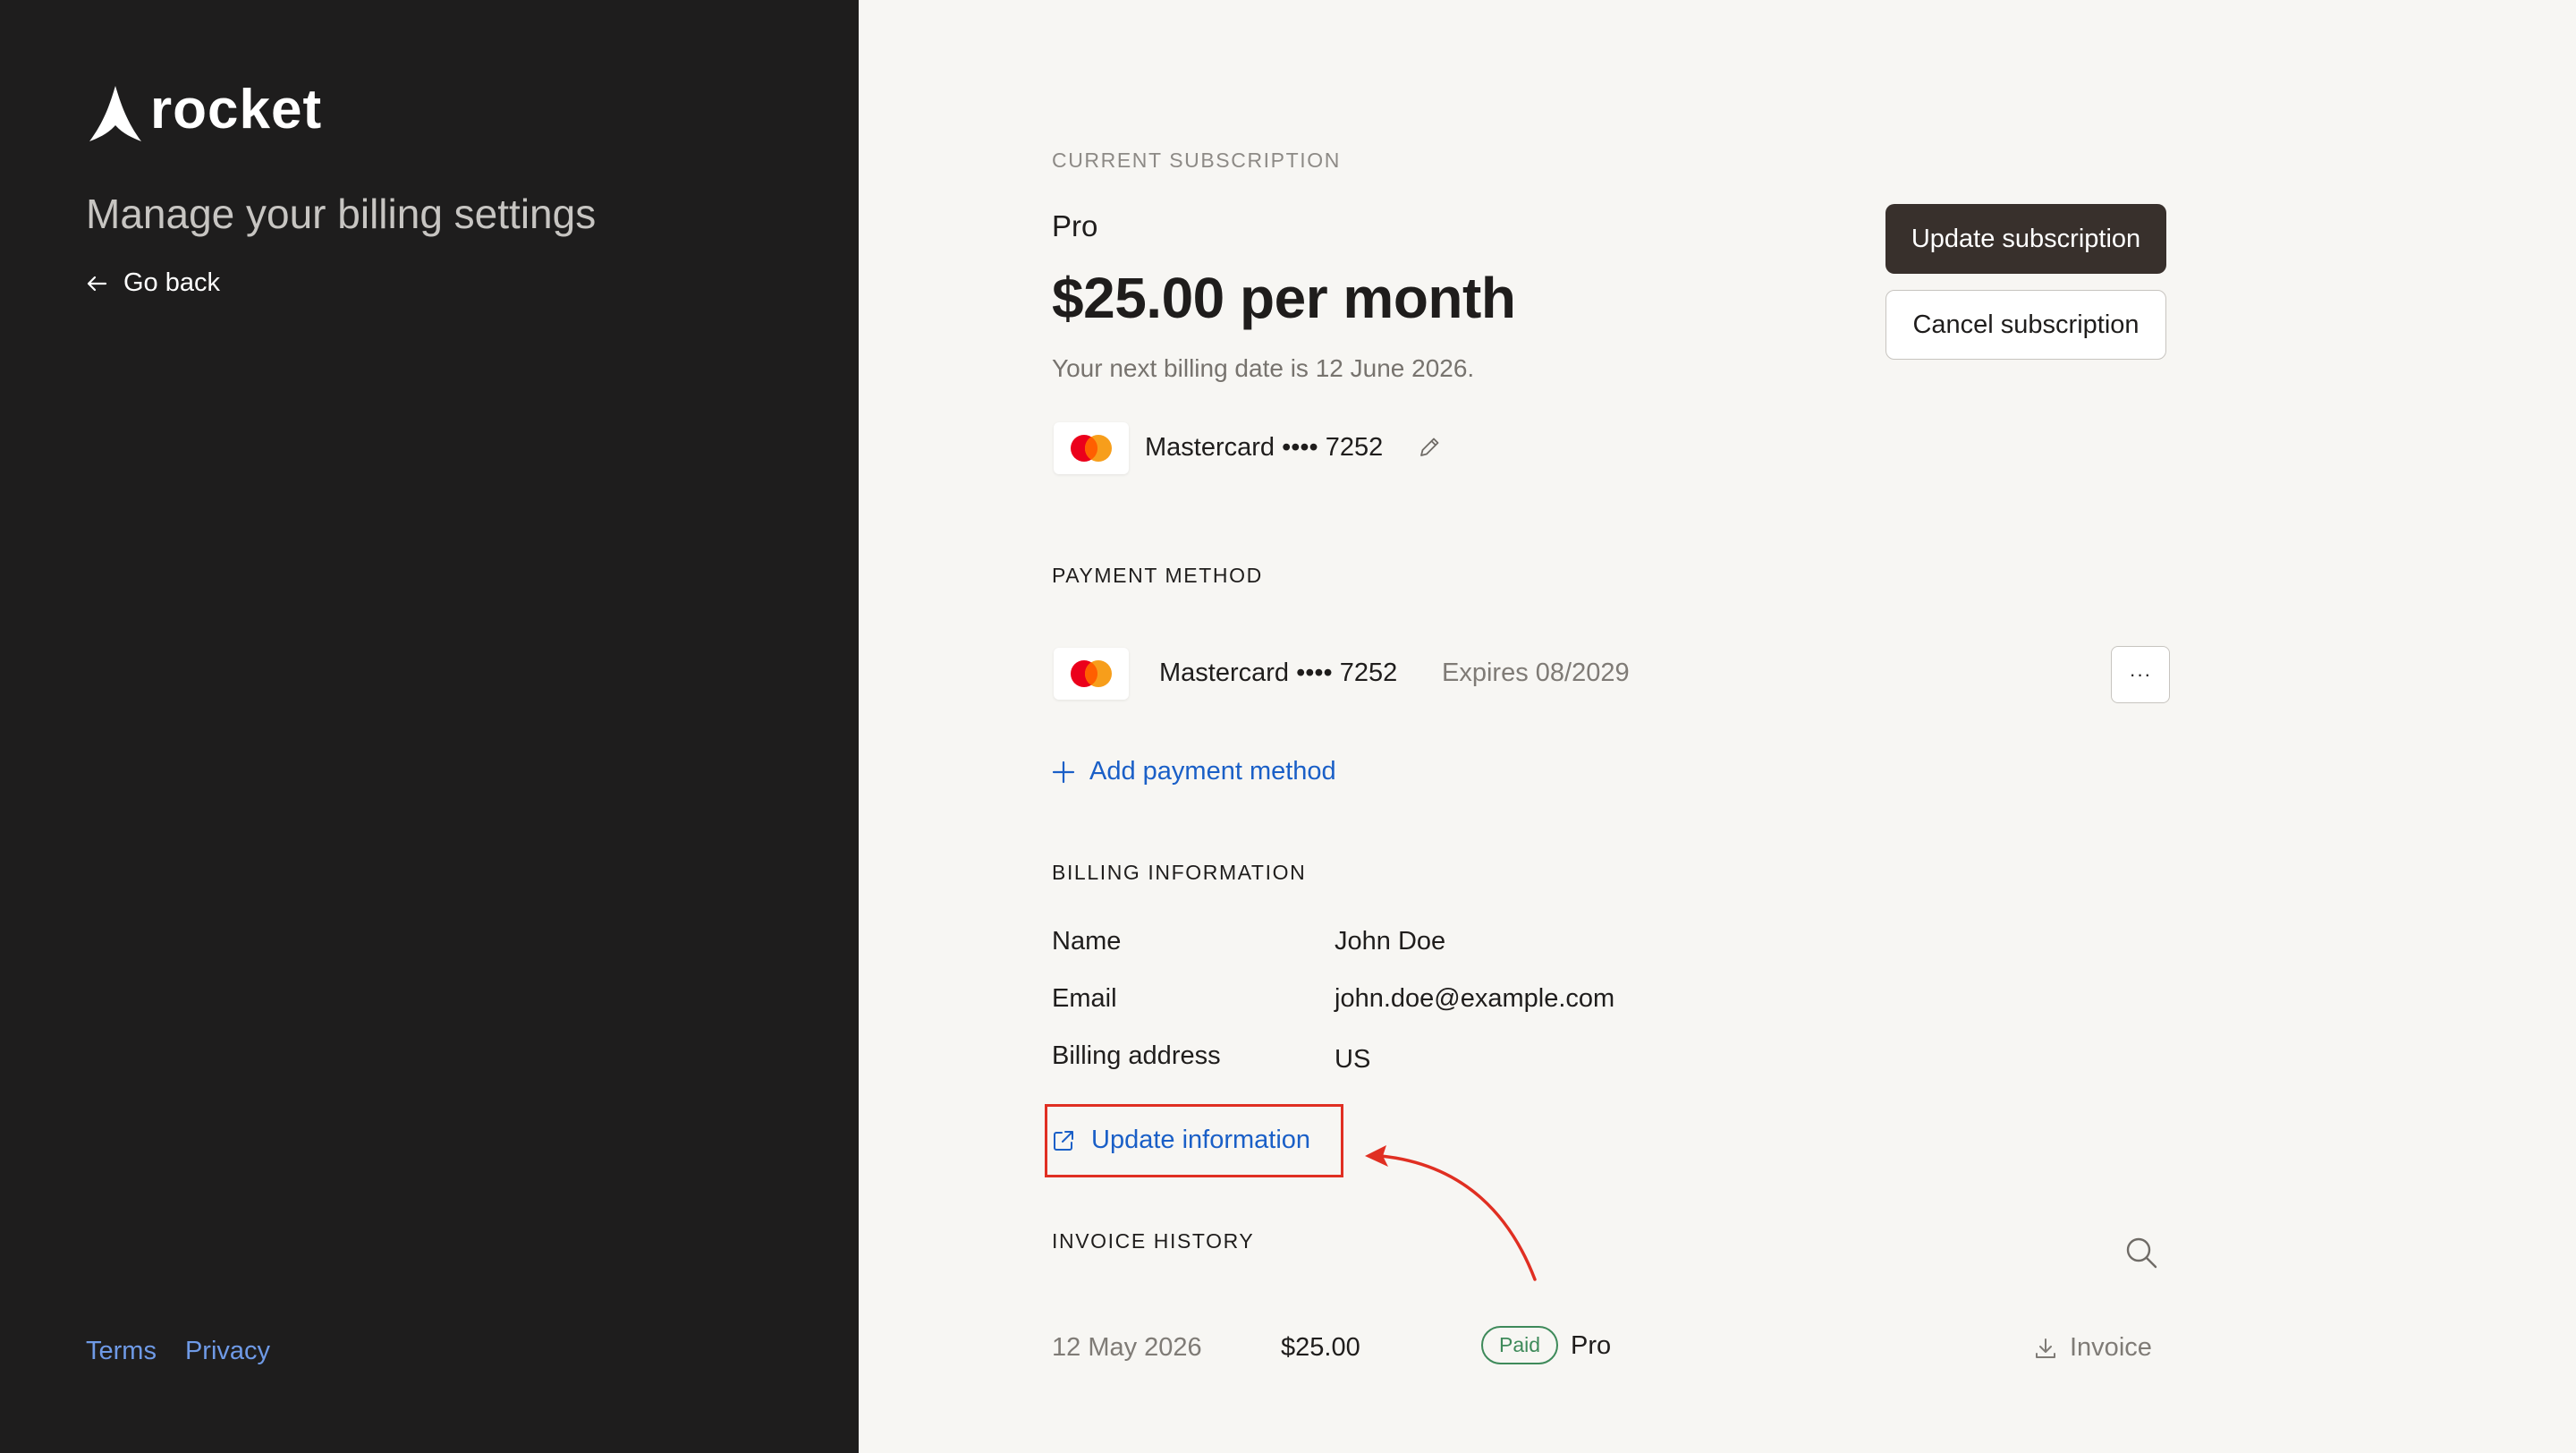 Image resolution: width=2576 pixels, height=1453 pixels. Describe the element at coordinates (1320, 1347) in the screenshot. I see `invoice-amount: $25.00` at that location.